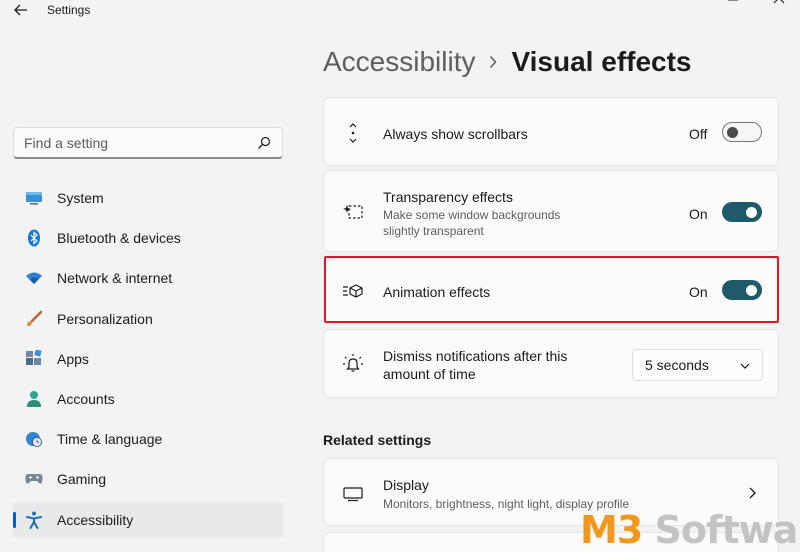  Describe the element at coordinates (34, 399) in the screenshot. I see `person-icon` at that location.